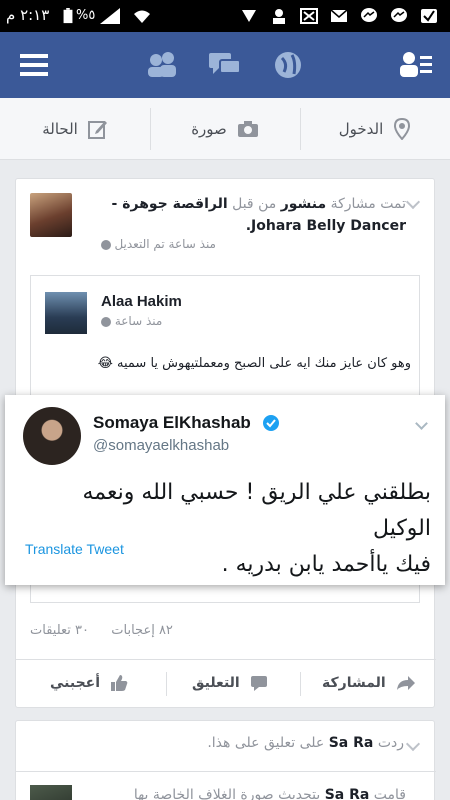 Image resolution: width=450 pixels, height=800 pixels. I want to click on comment-button: التعليق, so click(230, 683).